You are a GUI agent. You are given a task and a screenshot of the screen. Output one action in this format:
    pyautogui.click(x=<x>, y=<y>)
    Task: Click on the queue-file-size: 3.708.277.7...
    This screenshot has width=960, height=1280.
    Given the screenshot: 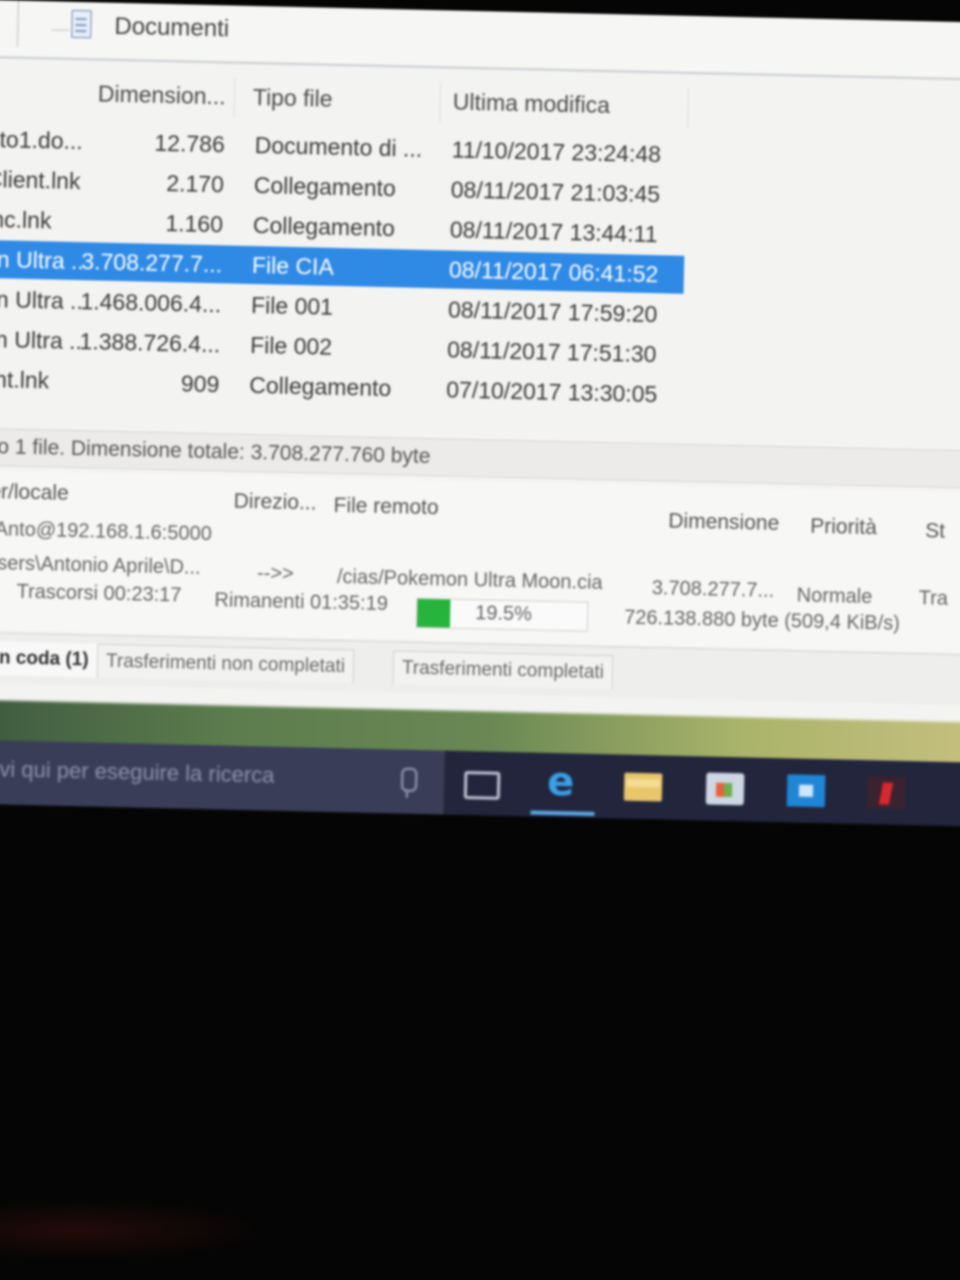 What is the action you would take?
    pyautogui.click(x=713, y=589)
    